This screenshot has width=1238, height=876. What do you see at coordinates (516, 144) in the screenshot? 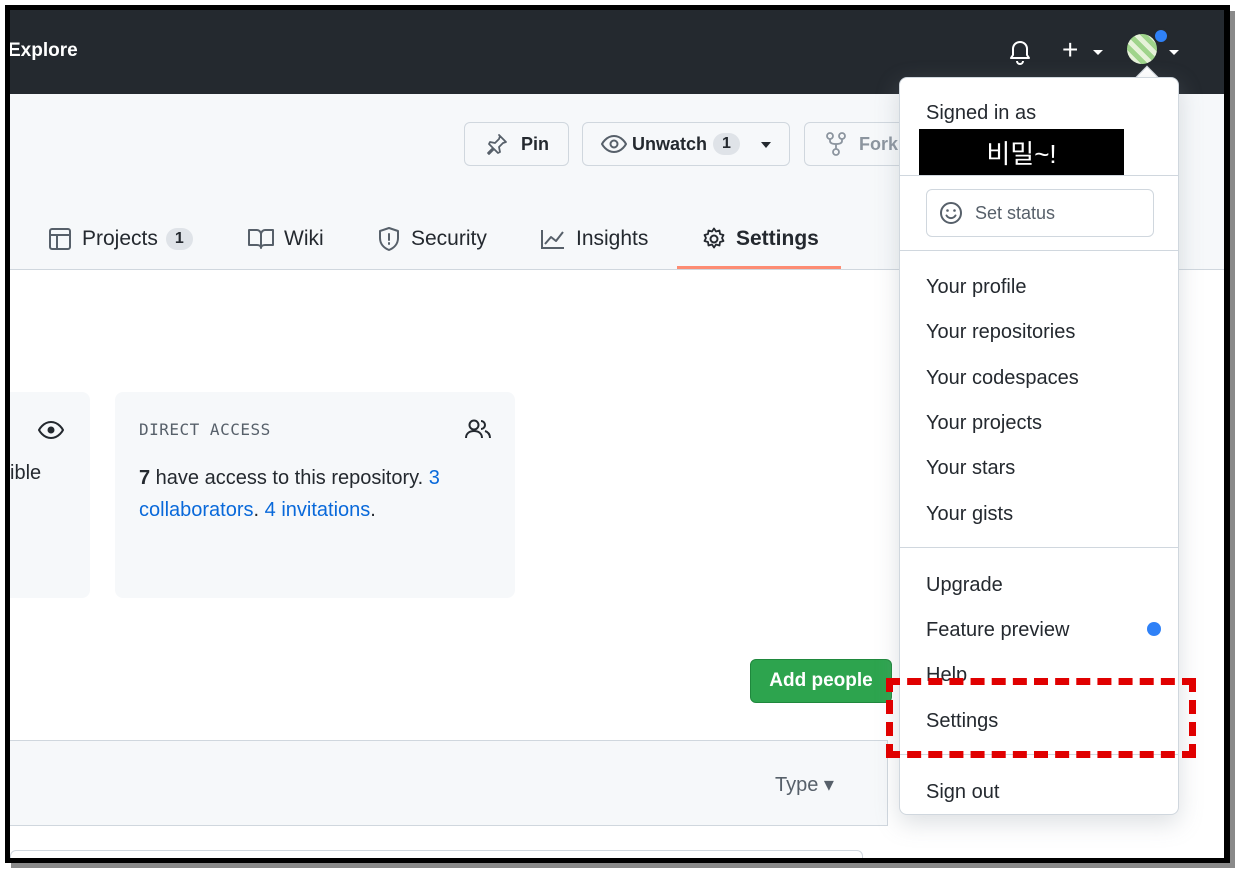
I see `pin-button: Pin` at bounding box center [516, 144].